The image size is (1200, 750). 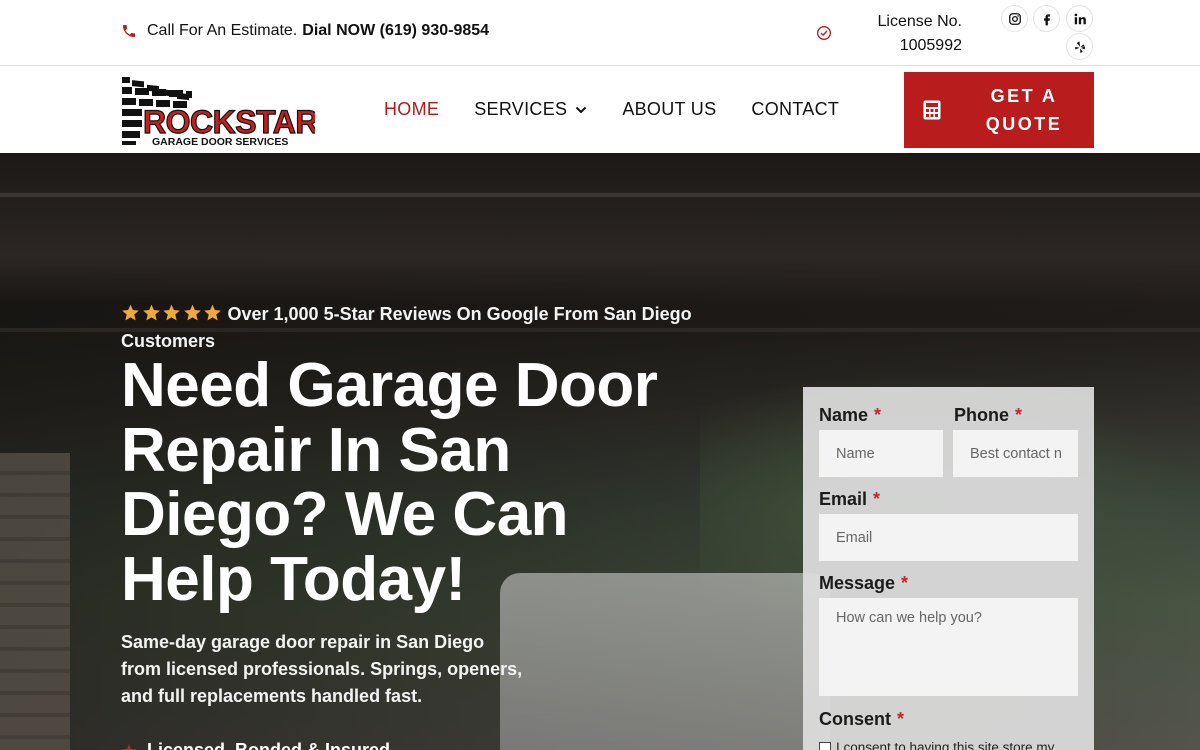 I want to click on email-label-text: Email, so click(x=843, y=499).